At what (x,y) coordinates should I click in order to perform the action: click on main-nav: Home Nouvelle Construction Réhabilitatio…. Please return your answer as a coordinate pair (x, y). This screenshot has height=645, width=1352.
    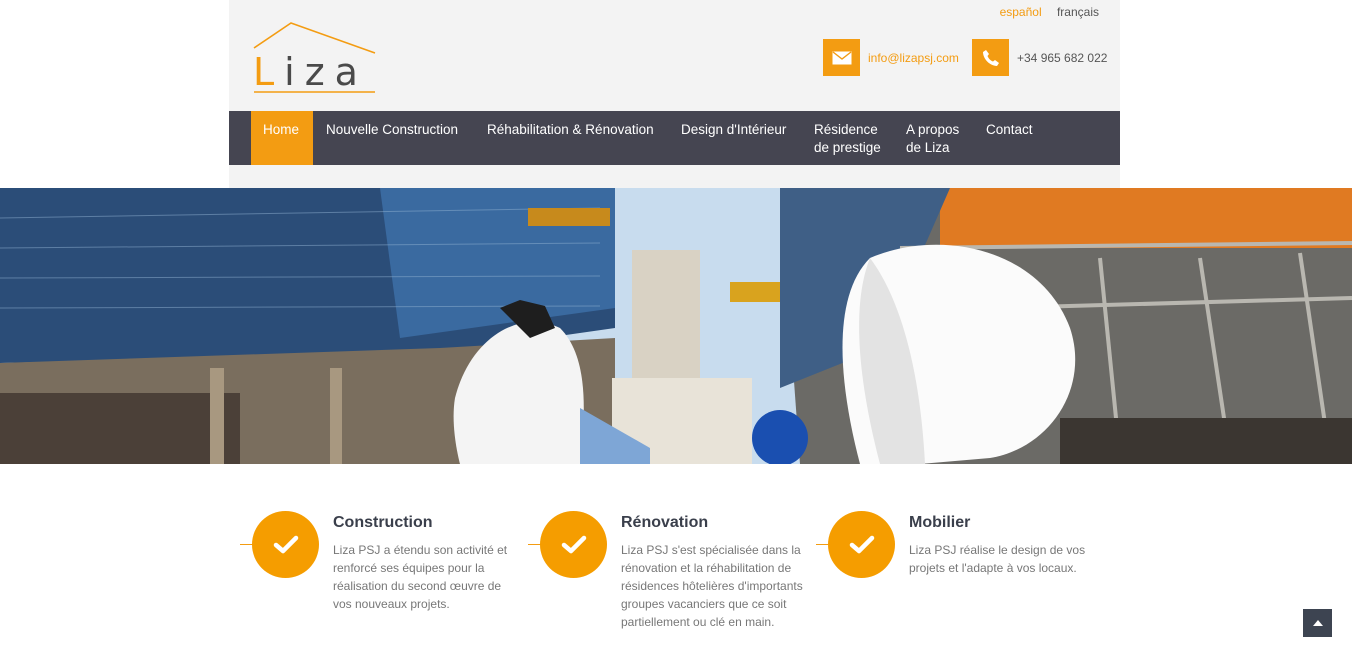
    Looking at the image, I should click on (674, 138).